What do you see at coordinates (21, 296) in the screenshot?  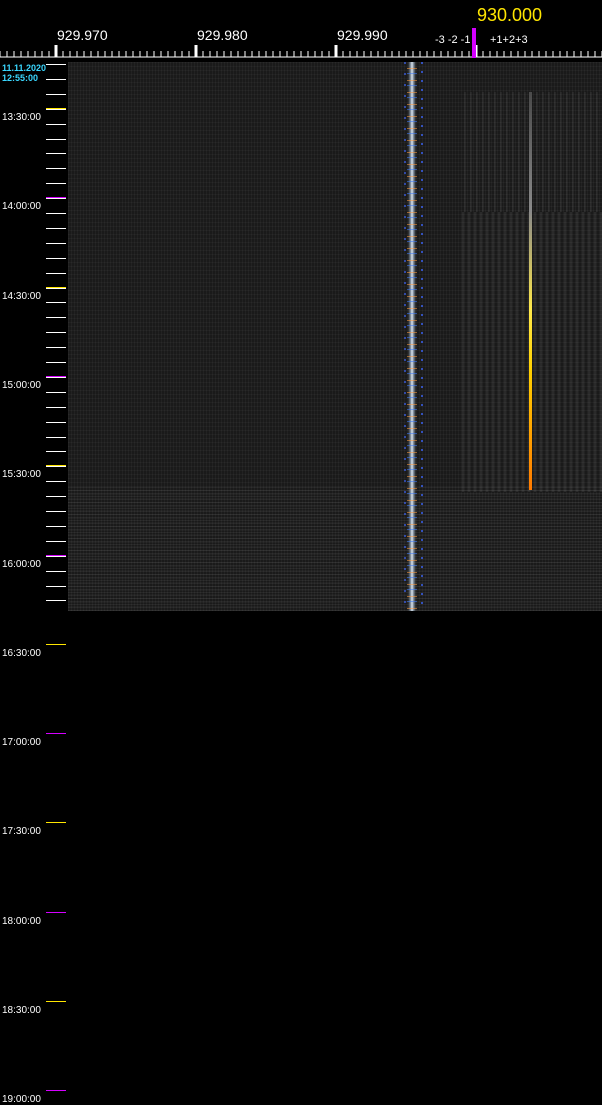 I see `time-label: 14:30:00` at bounding box center [21, 296].